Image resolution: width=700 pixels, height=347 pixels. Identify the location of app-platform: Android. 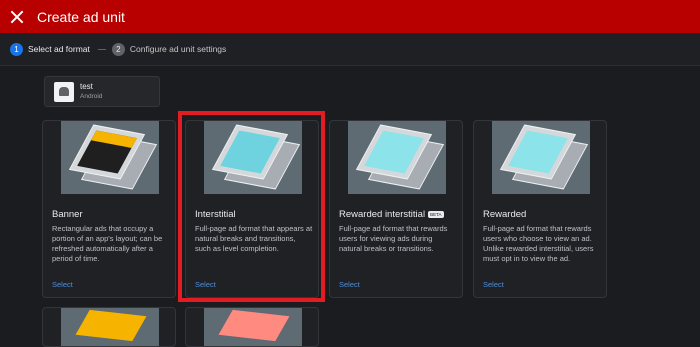
(91, 96).